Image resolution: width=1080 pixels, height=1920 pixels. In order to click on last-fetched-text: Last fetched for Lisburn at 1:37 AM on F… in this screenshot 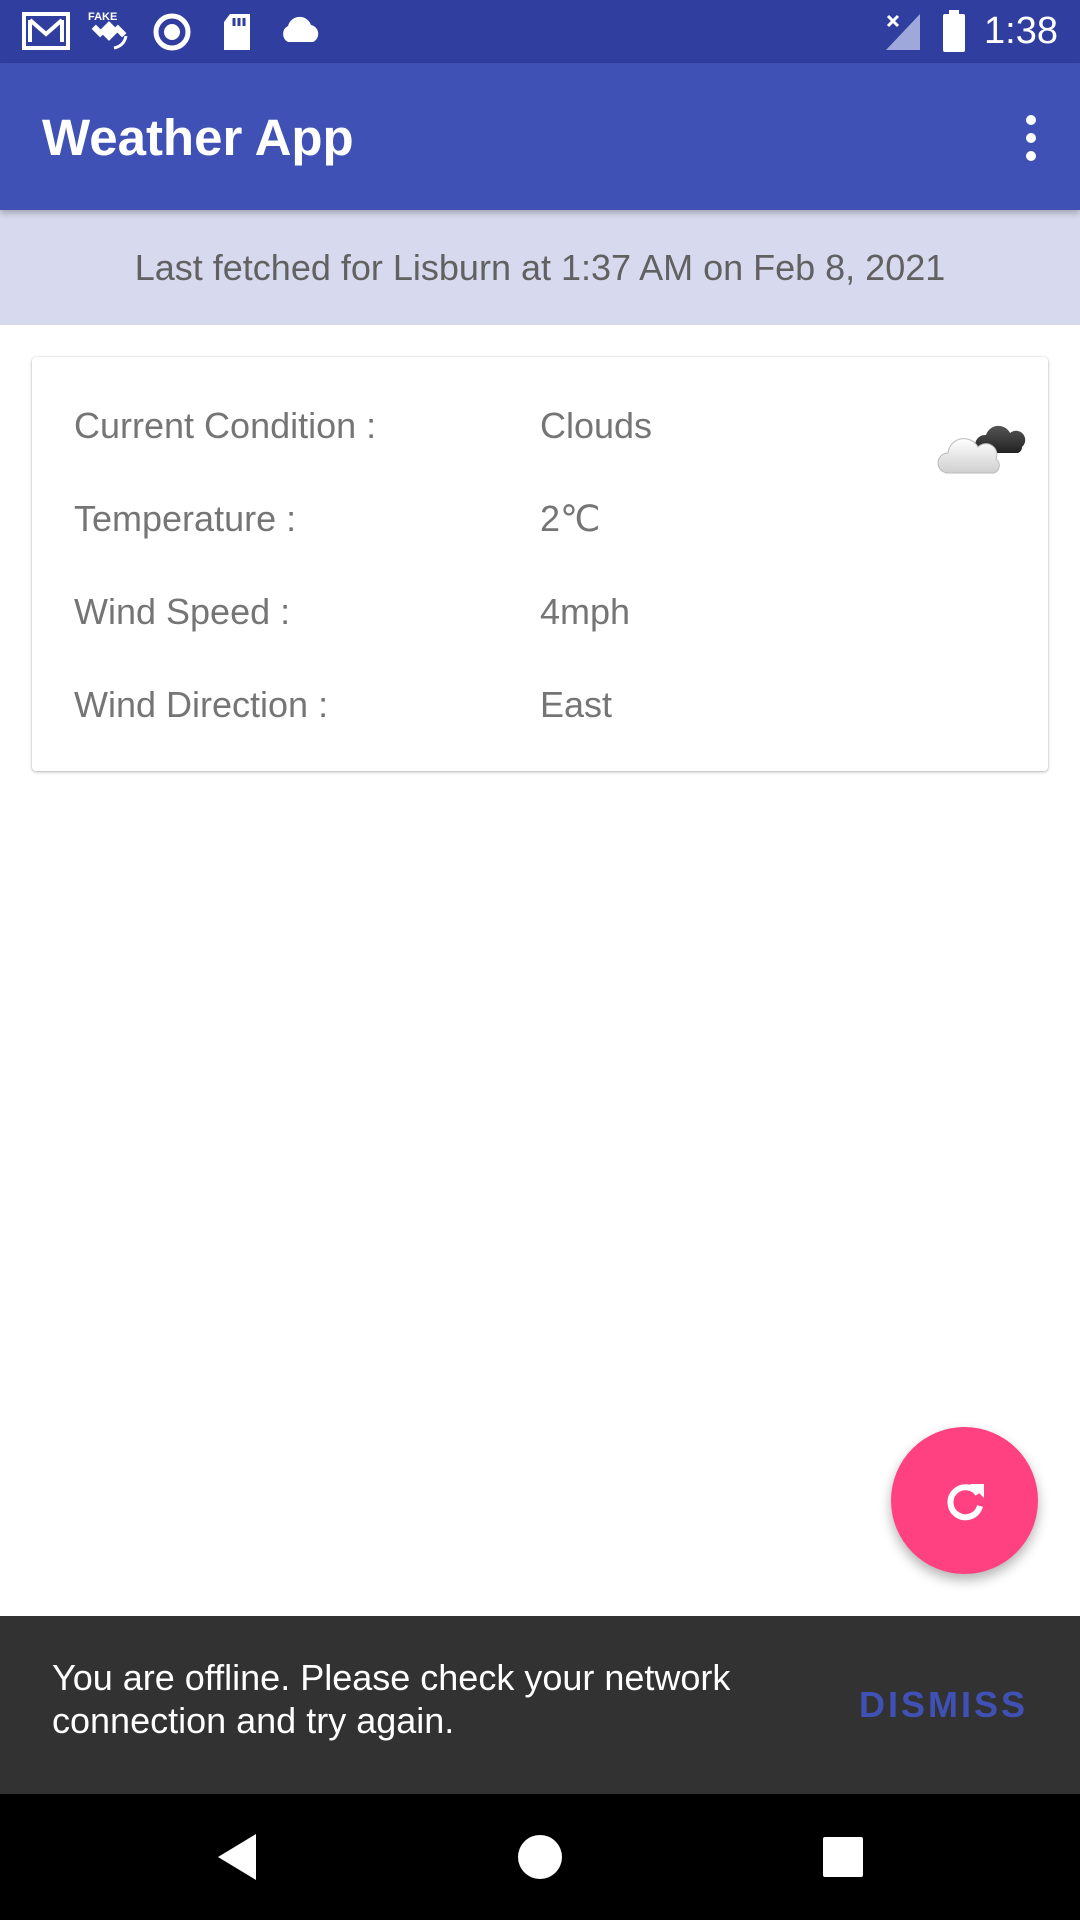, I will do `click(540, 267)`.